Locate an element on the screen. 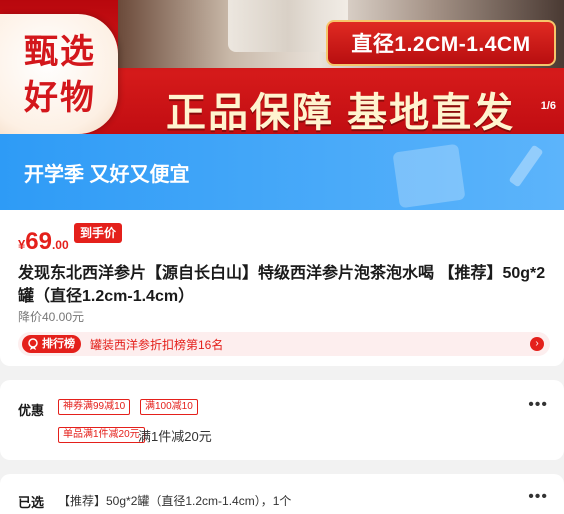 The width and height of the screenshot is (564, 514). price: ¥ 69 .00 is located at coordinates (43, 242).